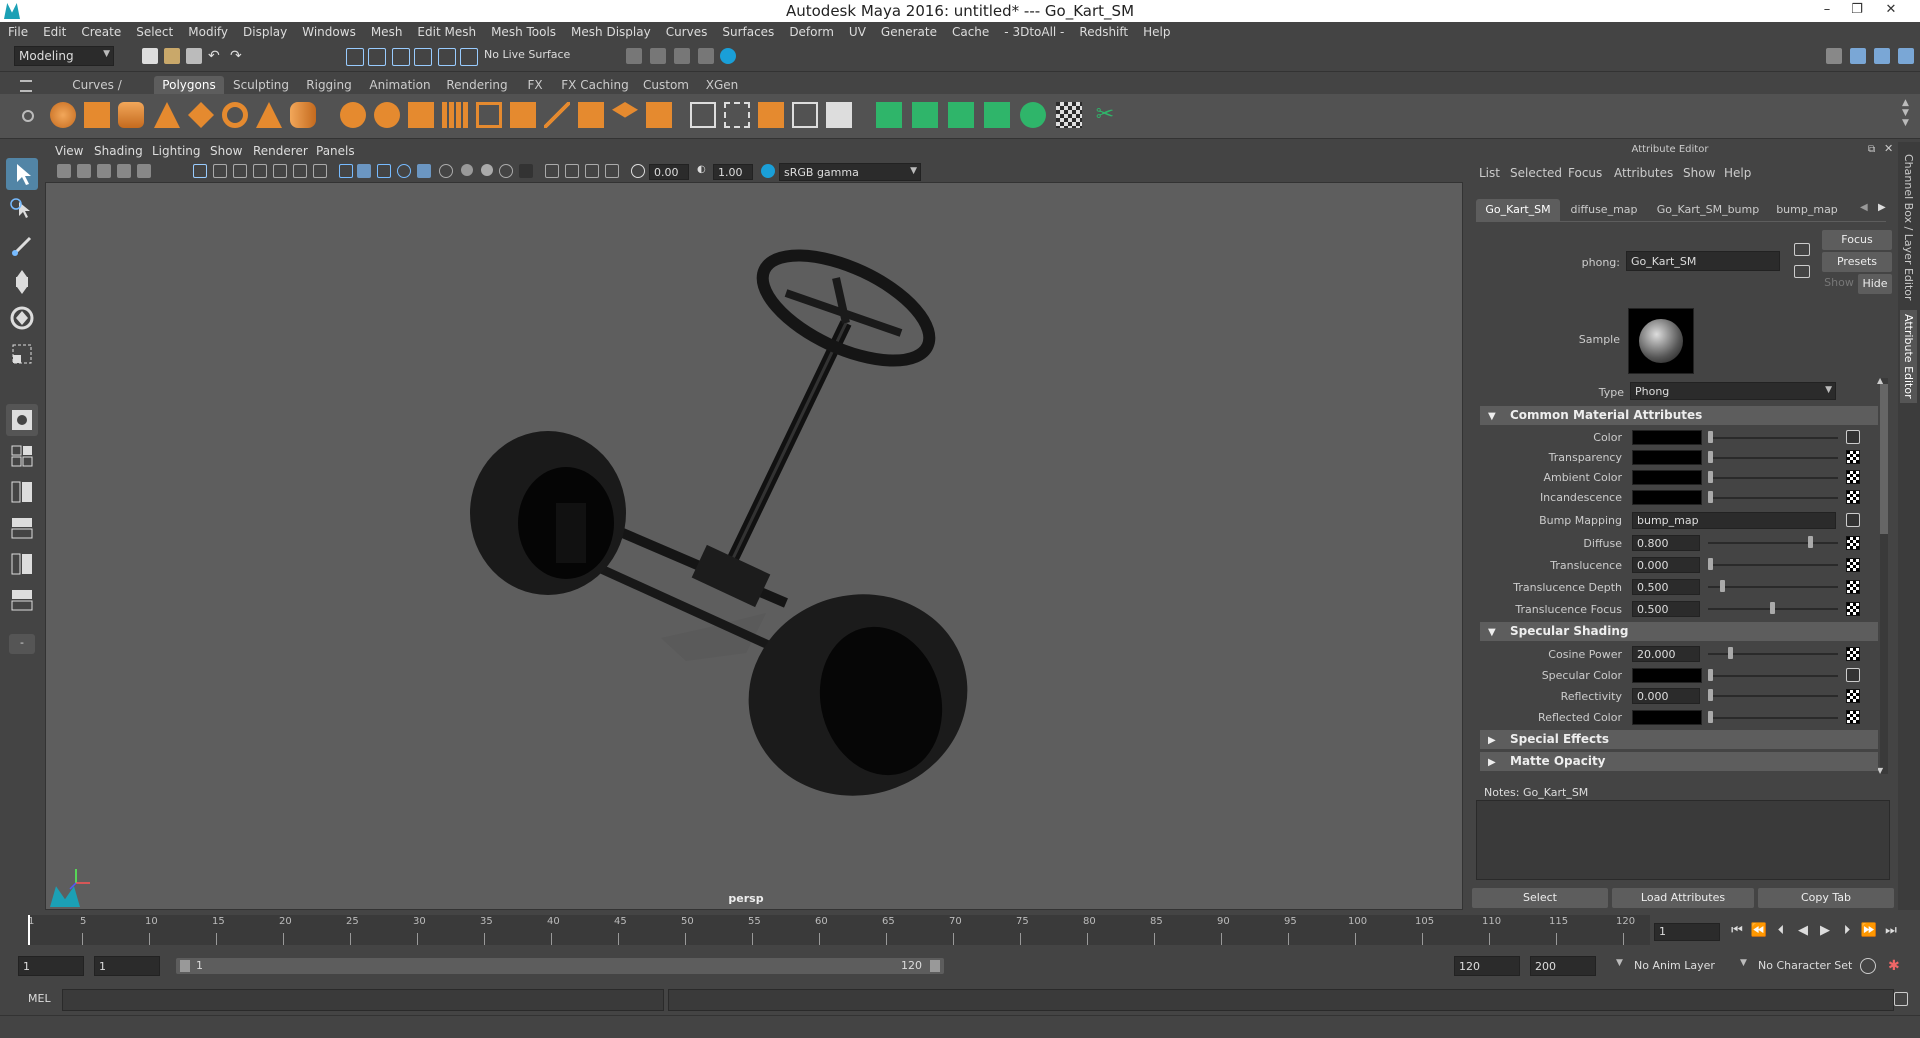 The image size is (1920, 1038). I want to click on hypershade-icon, so click(706, 56).